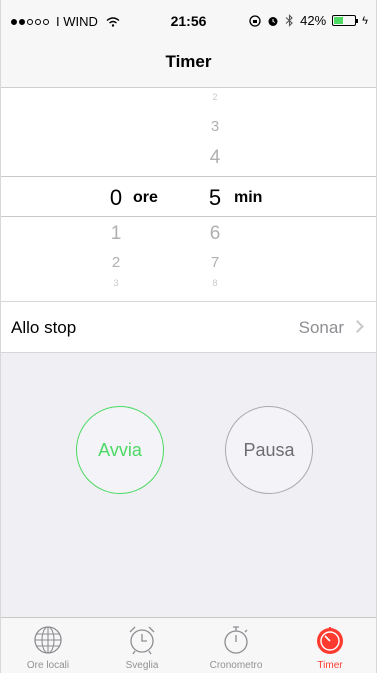  I want to click on tab-bar: Ore locali Sveglia Cronometro Timer, so click(188, 645).